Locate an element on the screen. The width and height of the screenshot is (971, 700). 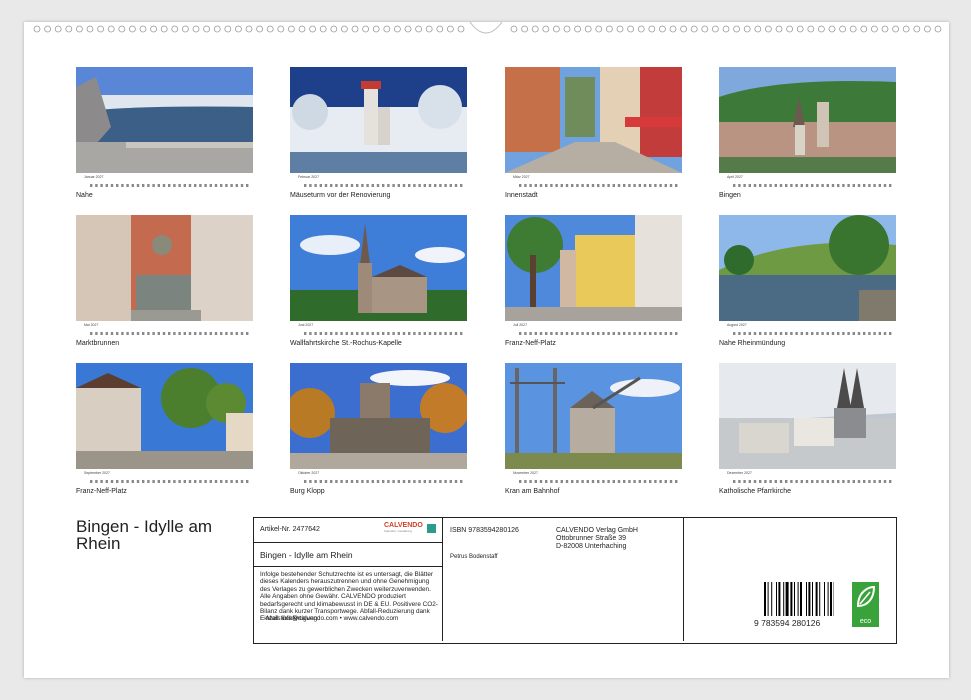
month-label: Juni 2027 is located at coordinates (306, 325).